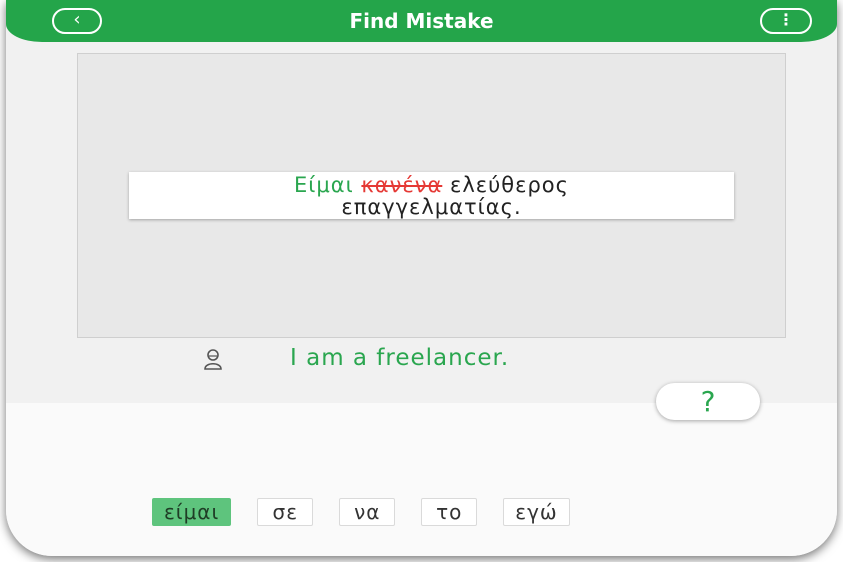 This screenshot has height=562, width=843. I want to click on more-vertical-icon: ⋮, so click(786, 19).